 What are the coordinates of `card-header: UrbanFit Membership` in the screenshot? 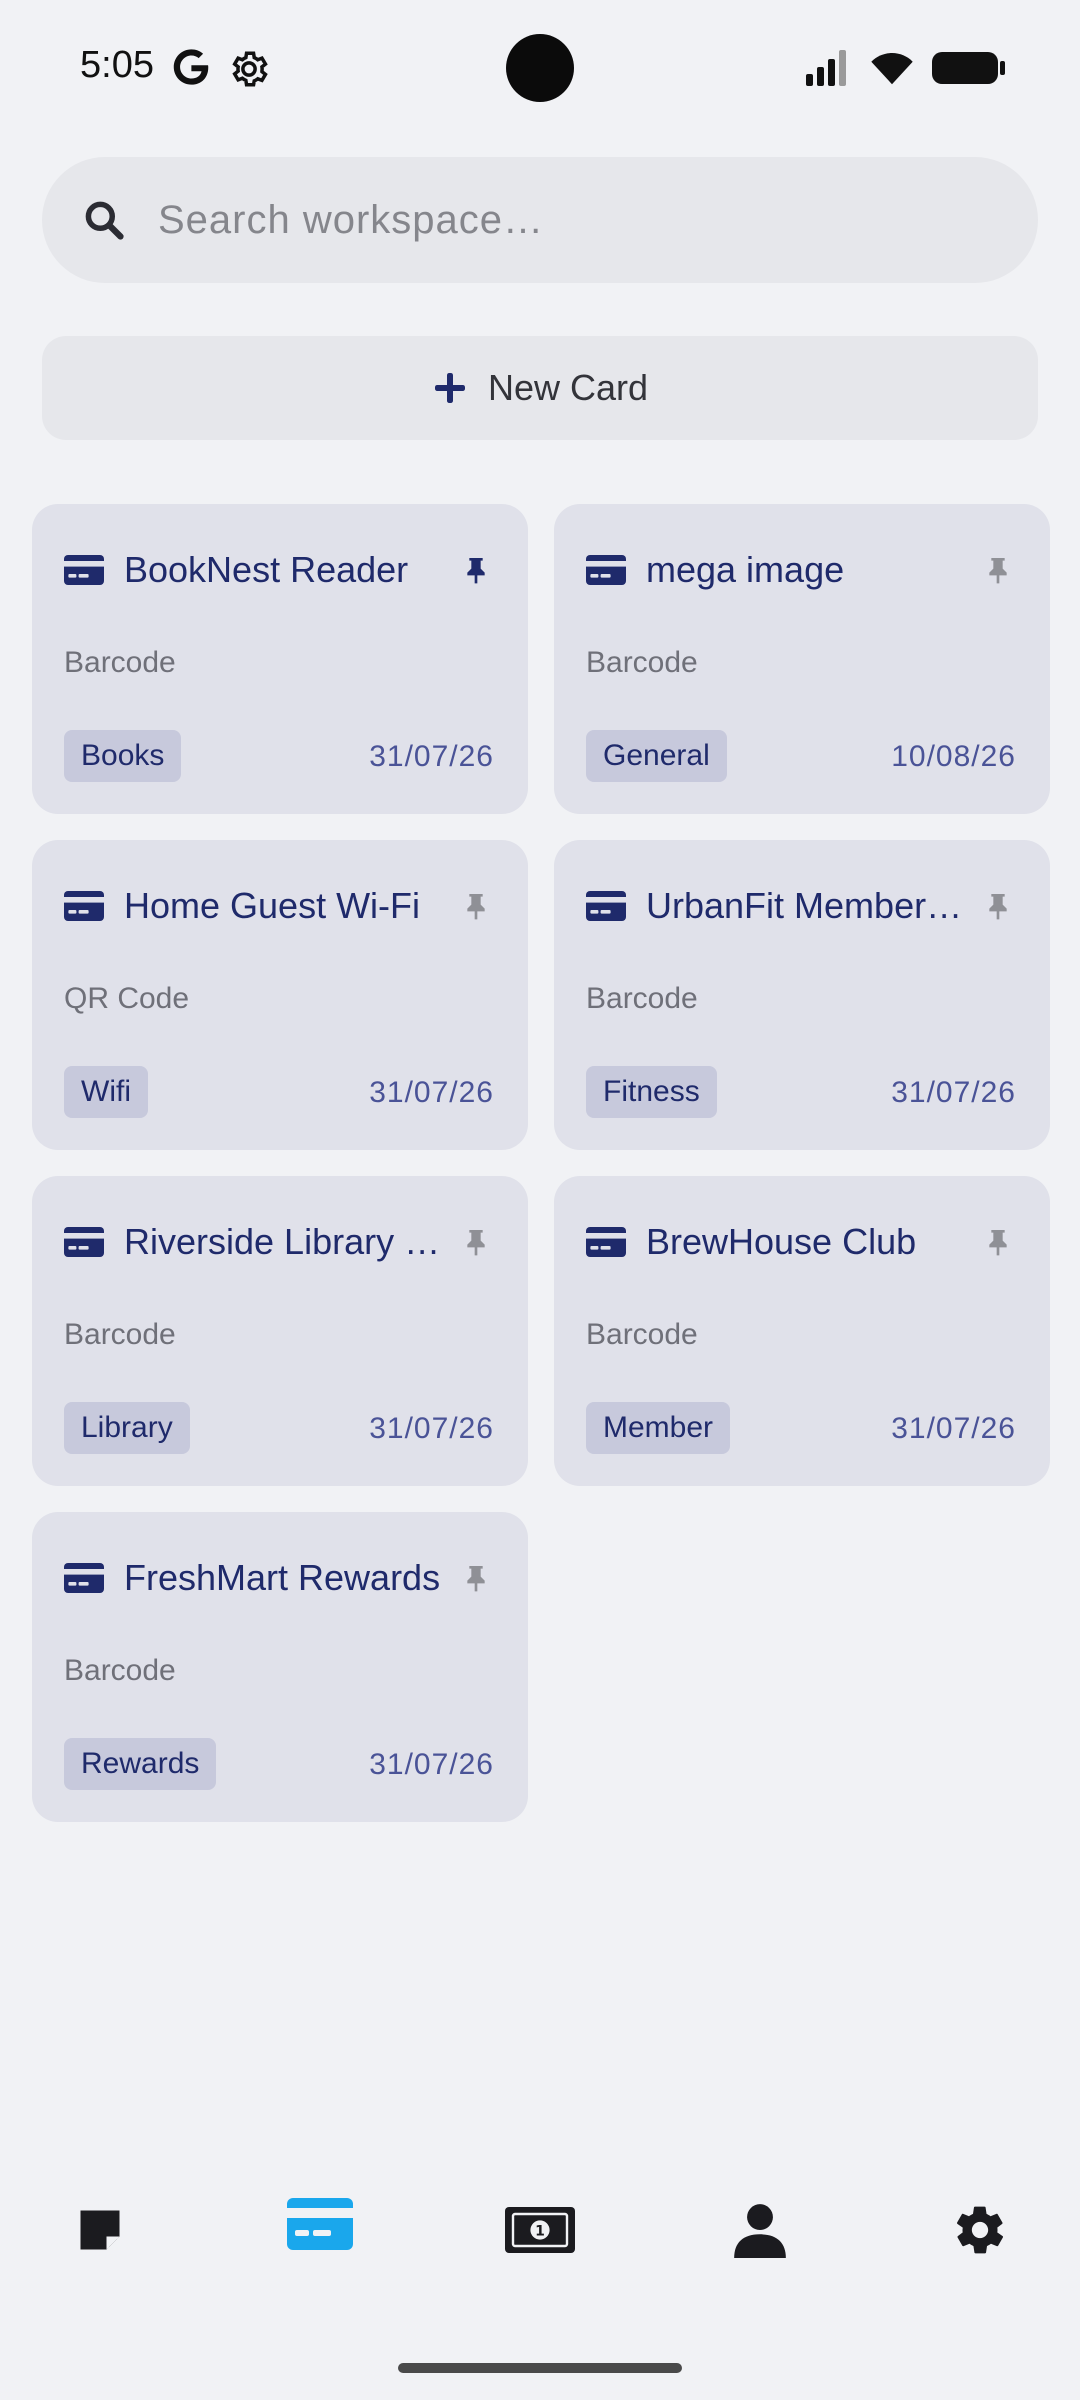 It's located at (805, 906).